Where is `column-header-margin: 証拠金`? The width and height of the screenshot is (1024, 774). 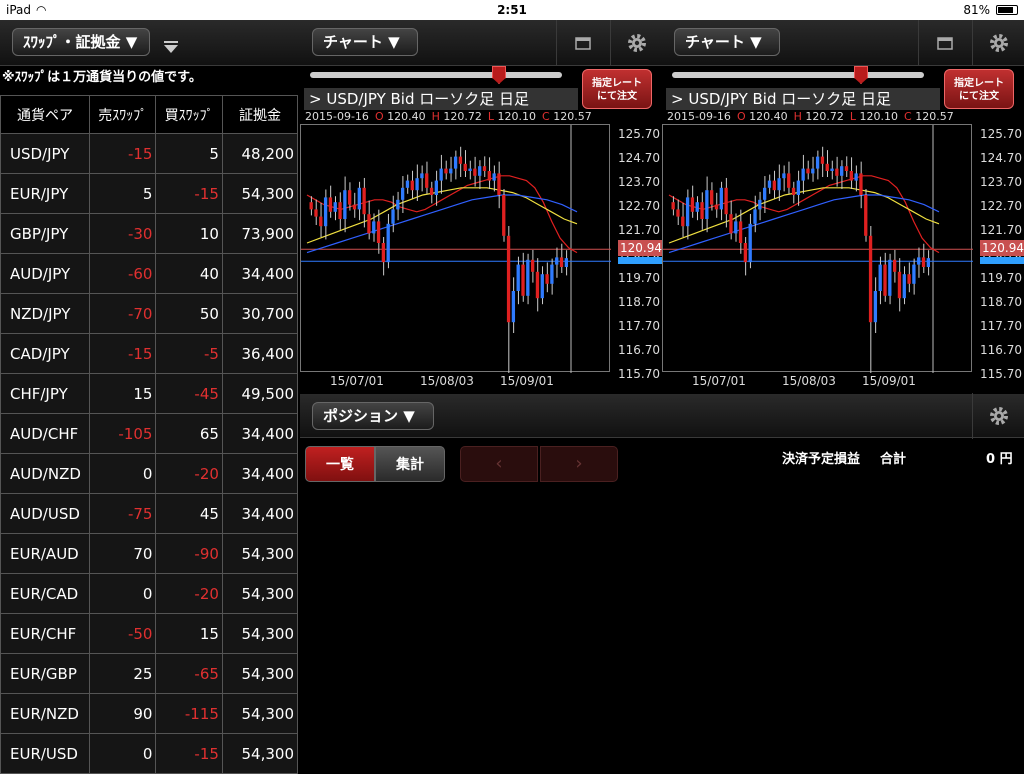 column-header-margin: 証拠金 is located at coordinates (260, 114).